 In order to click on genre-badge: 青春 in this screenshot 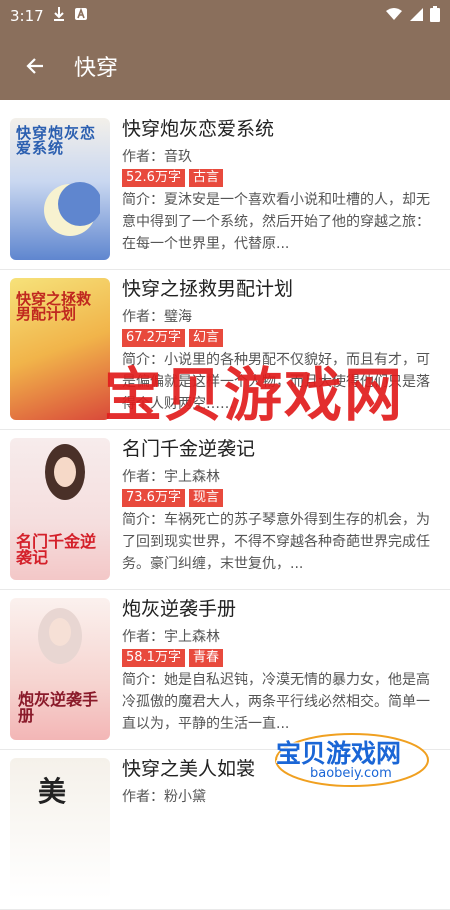, I will do `click(205, 658)`.